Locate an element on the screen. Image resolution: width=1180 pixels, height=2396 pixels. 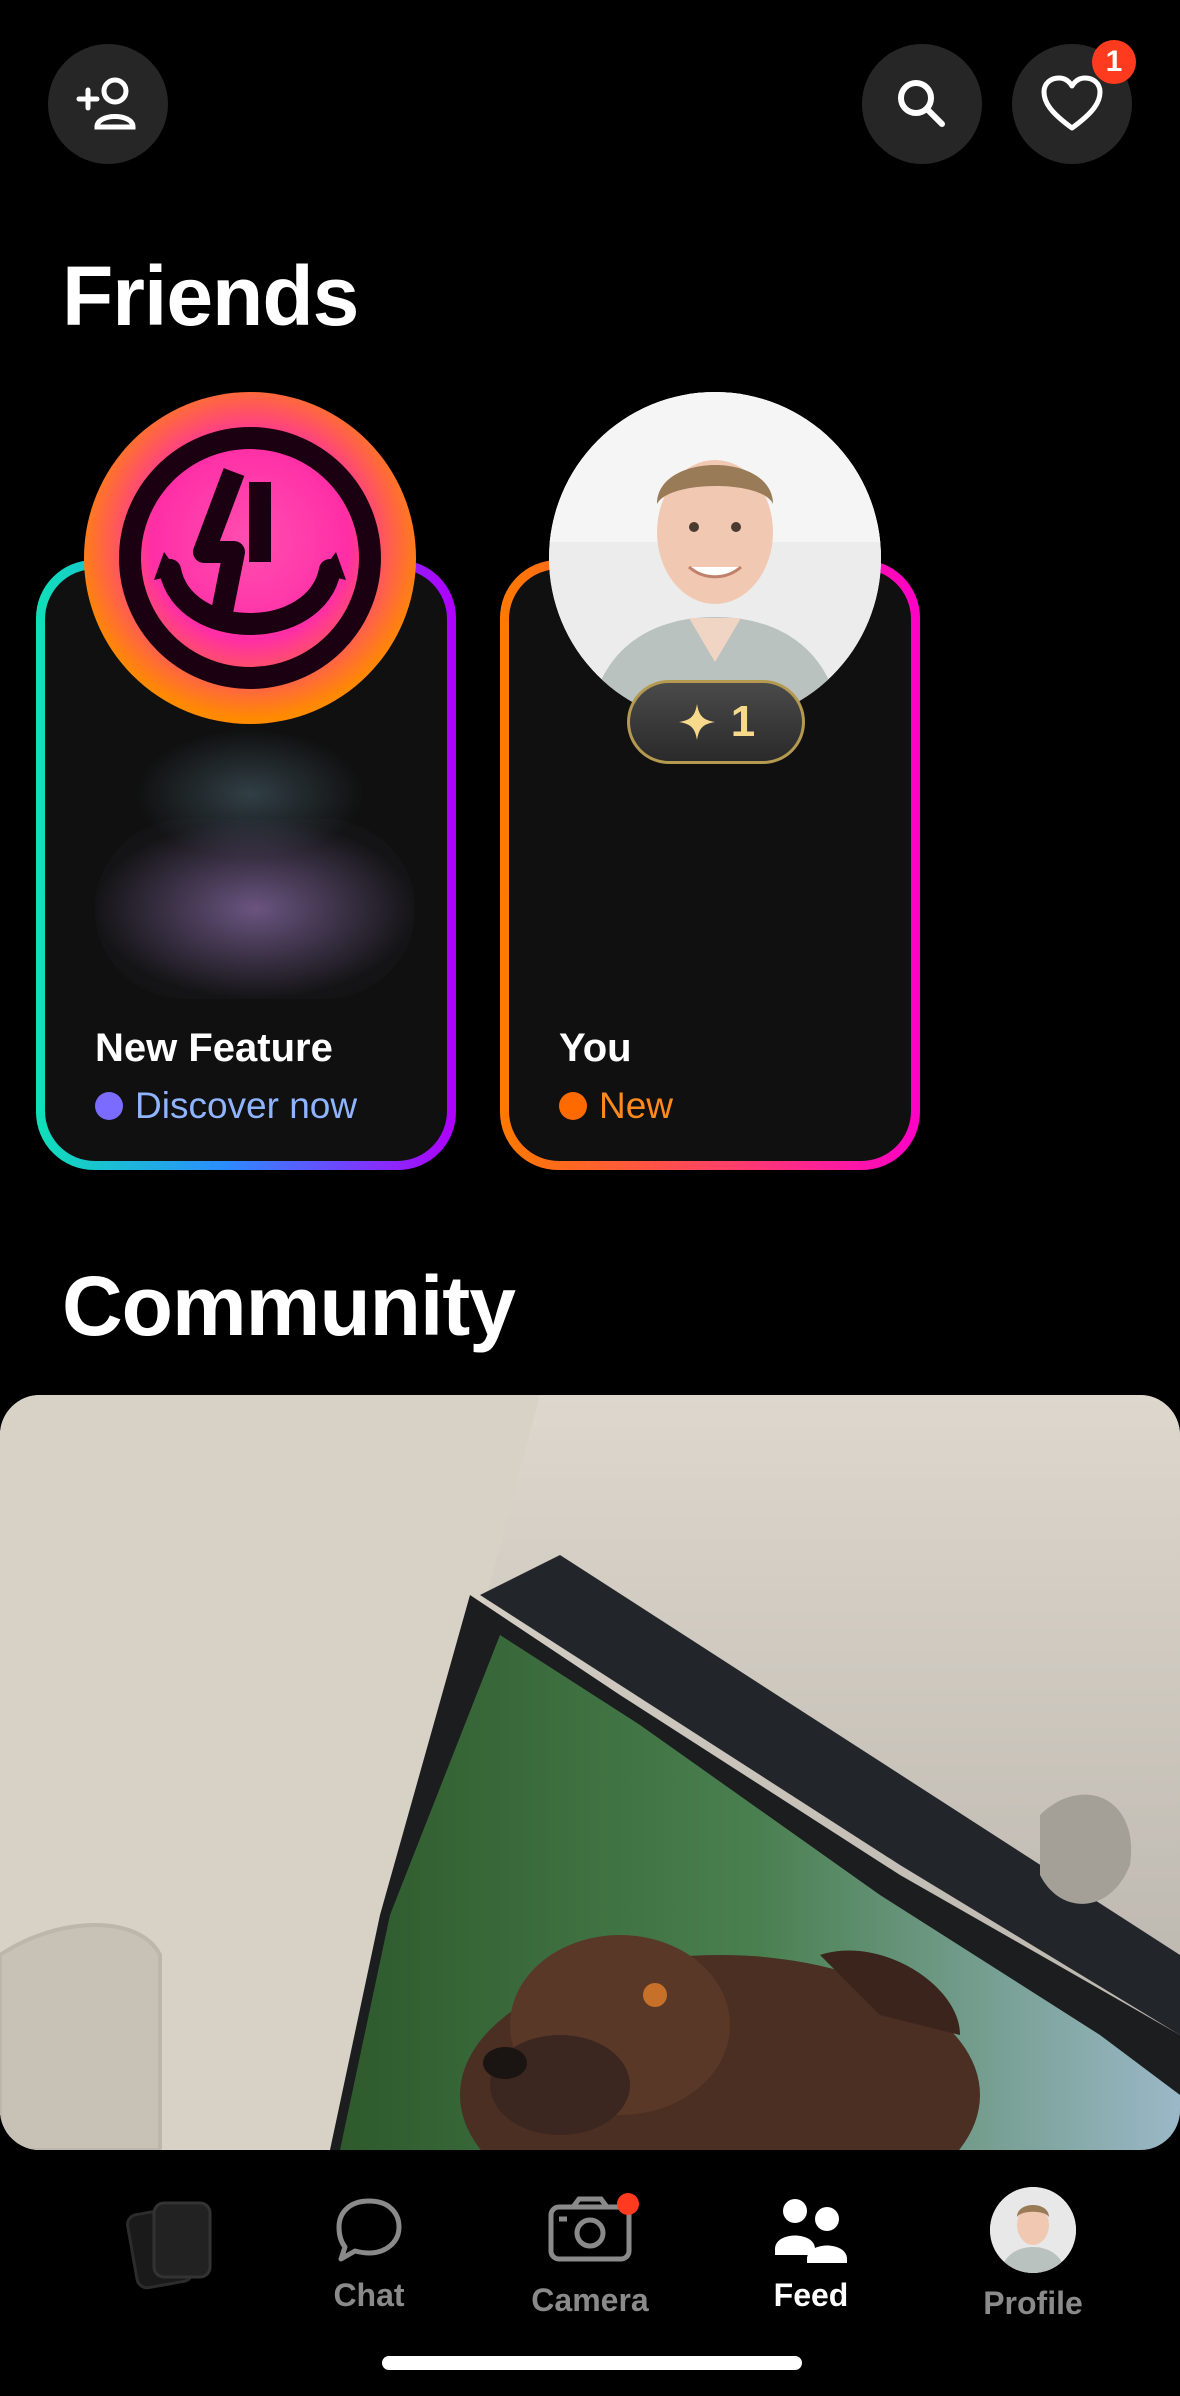
search-button is located at coordinates (922, 104).